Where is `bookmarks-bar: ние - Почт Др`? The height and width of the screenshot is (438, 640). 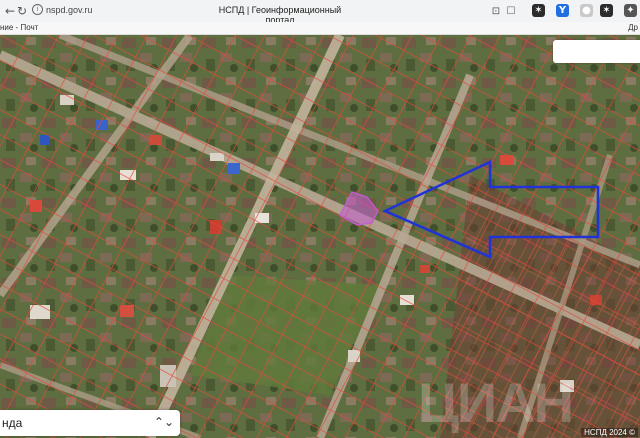
bookmarks-bar: ние - Почт Др is located at coordinates (320, 28).